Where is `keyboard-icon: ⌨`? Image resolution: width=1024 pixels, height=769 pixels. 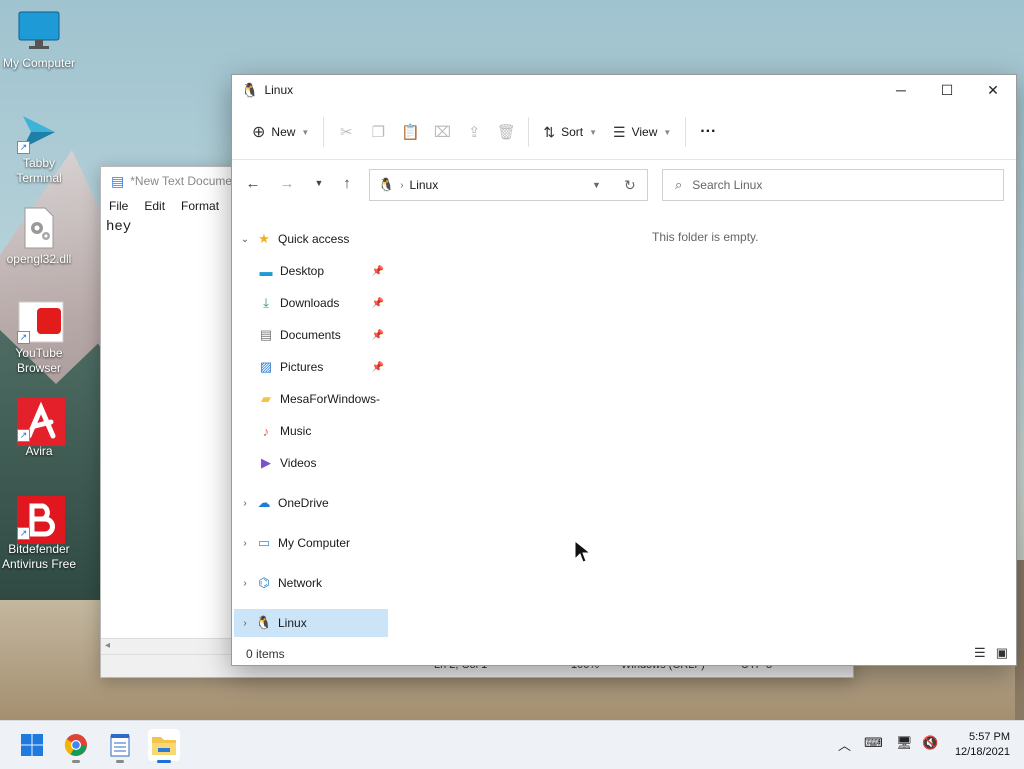 keyboard-icon: ⌨ is located at coordinates (873, 743).